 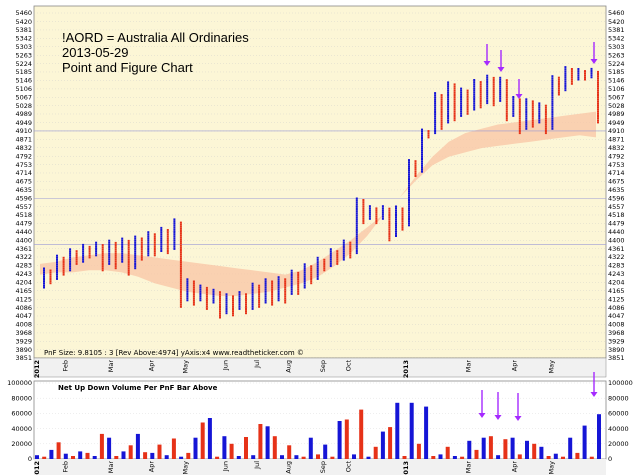 I want to click on volume-y-tick-label-right: 20000, so click(x=618, y=444).